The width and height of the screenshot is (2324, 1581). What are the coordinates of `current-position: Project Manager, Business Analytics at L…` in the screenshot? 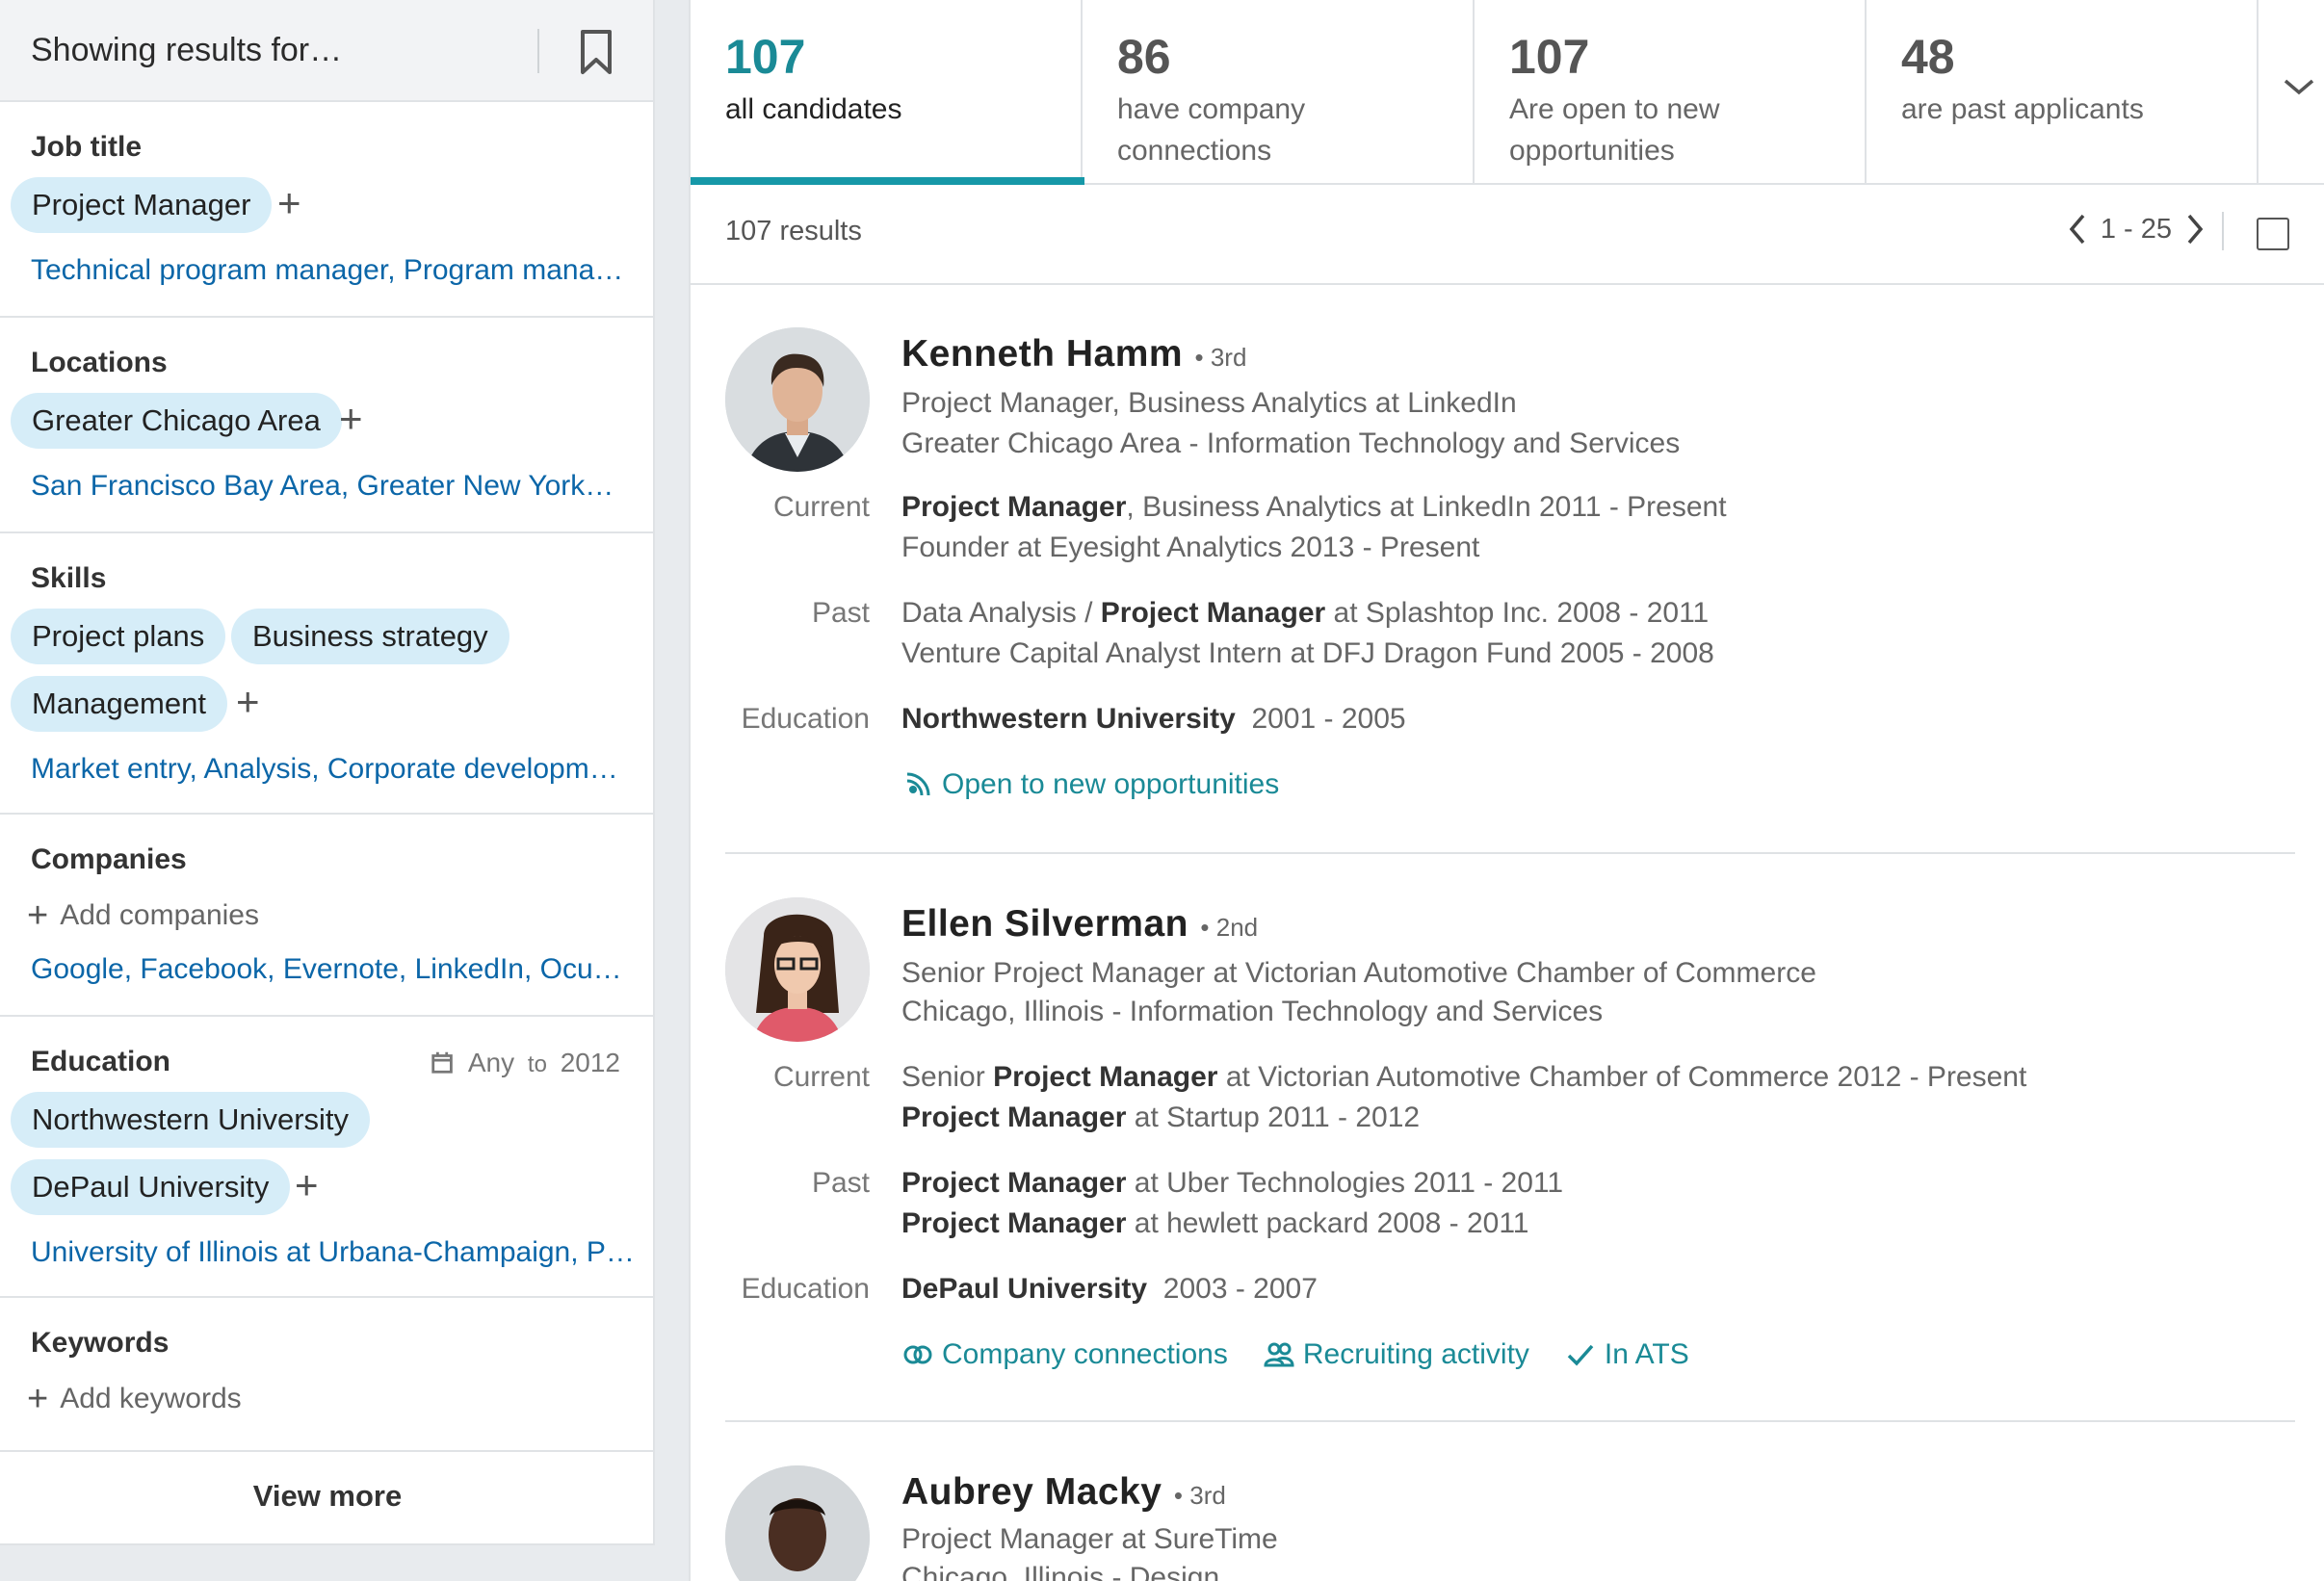 It's located at (1314, 507).